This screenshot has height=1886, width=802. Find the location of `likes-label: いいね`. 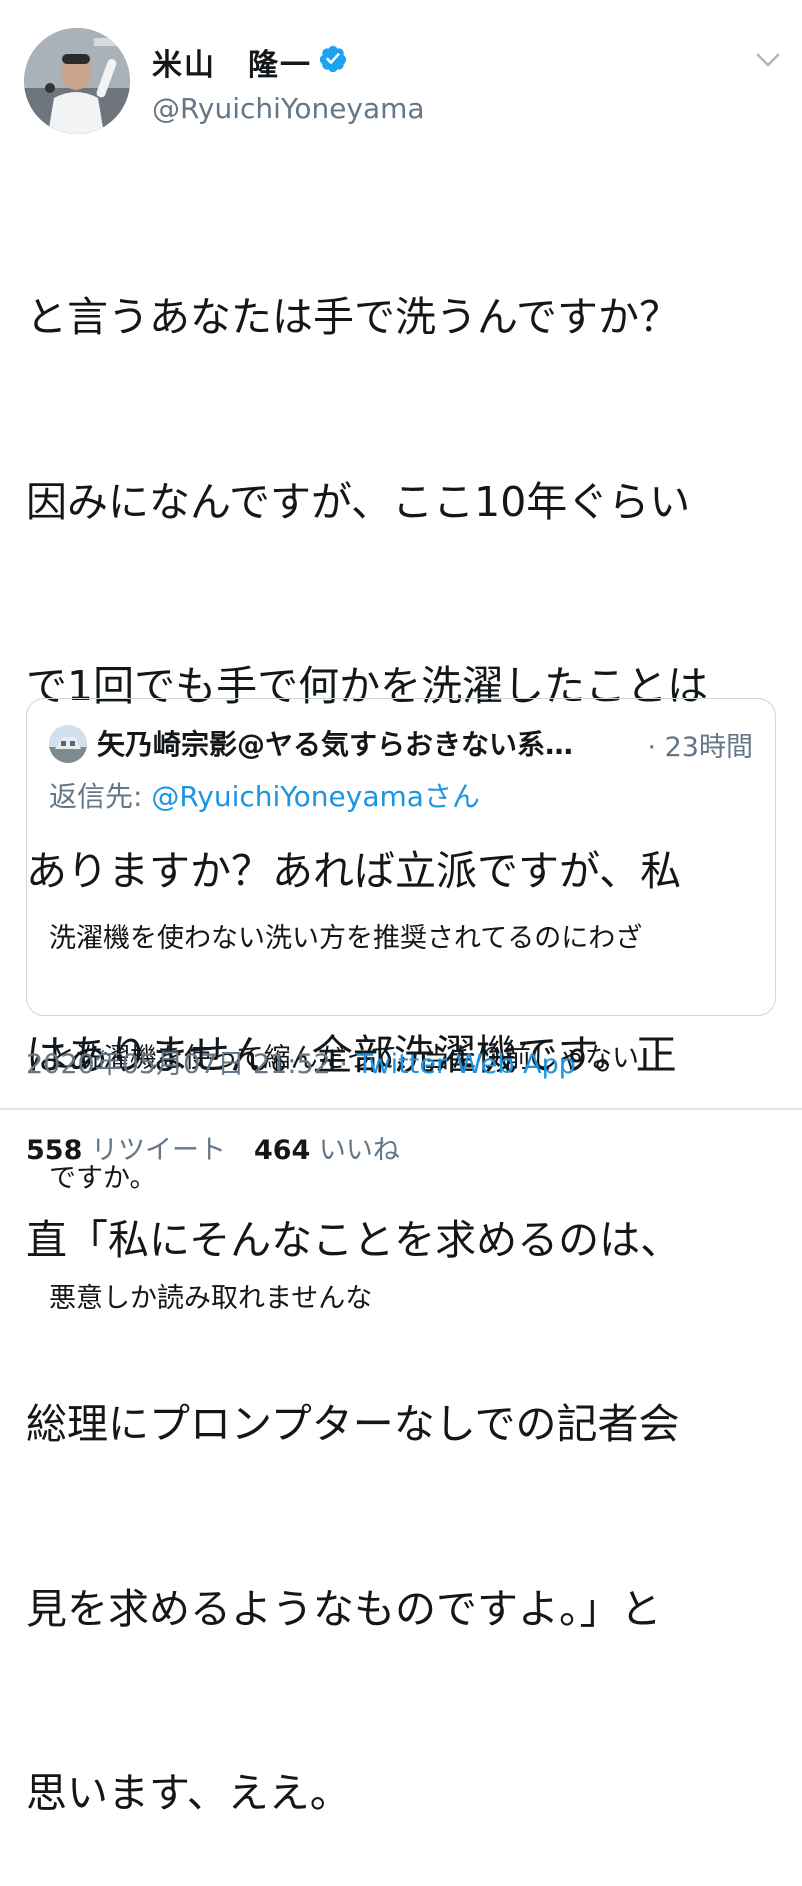

likes-label: いいね is located at coordinates (355, 1150).